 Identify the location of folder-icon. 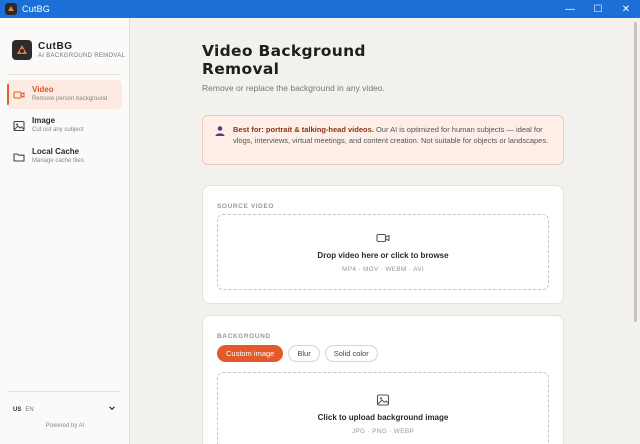
(19, 156).